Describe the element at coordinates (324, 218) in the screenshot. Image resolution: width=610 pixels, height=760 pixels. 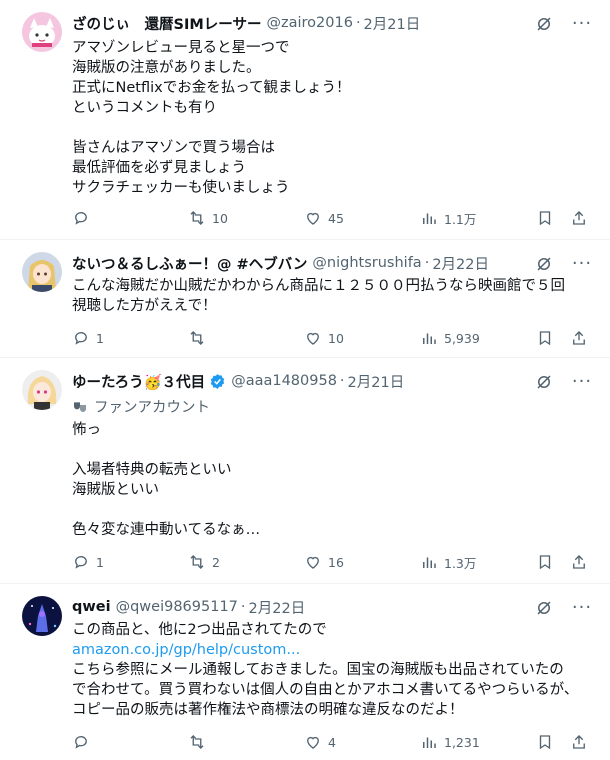
I see `like-button: 45` at that location.